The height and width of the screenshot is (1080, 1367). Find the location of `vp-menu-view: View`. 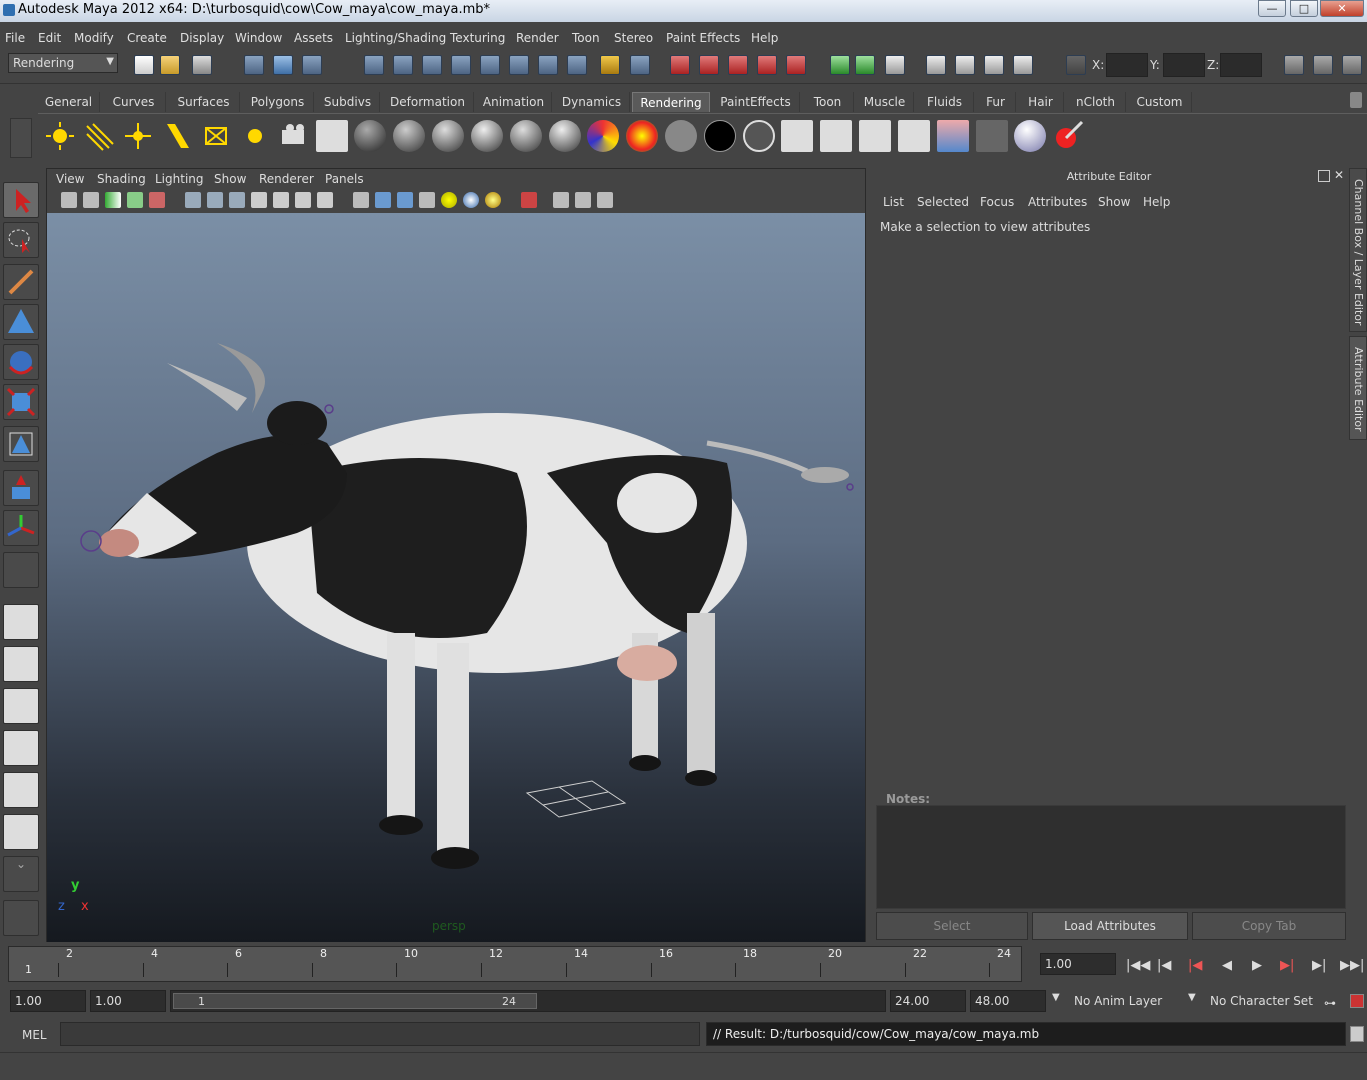

vp-menu-view: View is located at coordinates (70, 179).